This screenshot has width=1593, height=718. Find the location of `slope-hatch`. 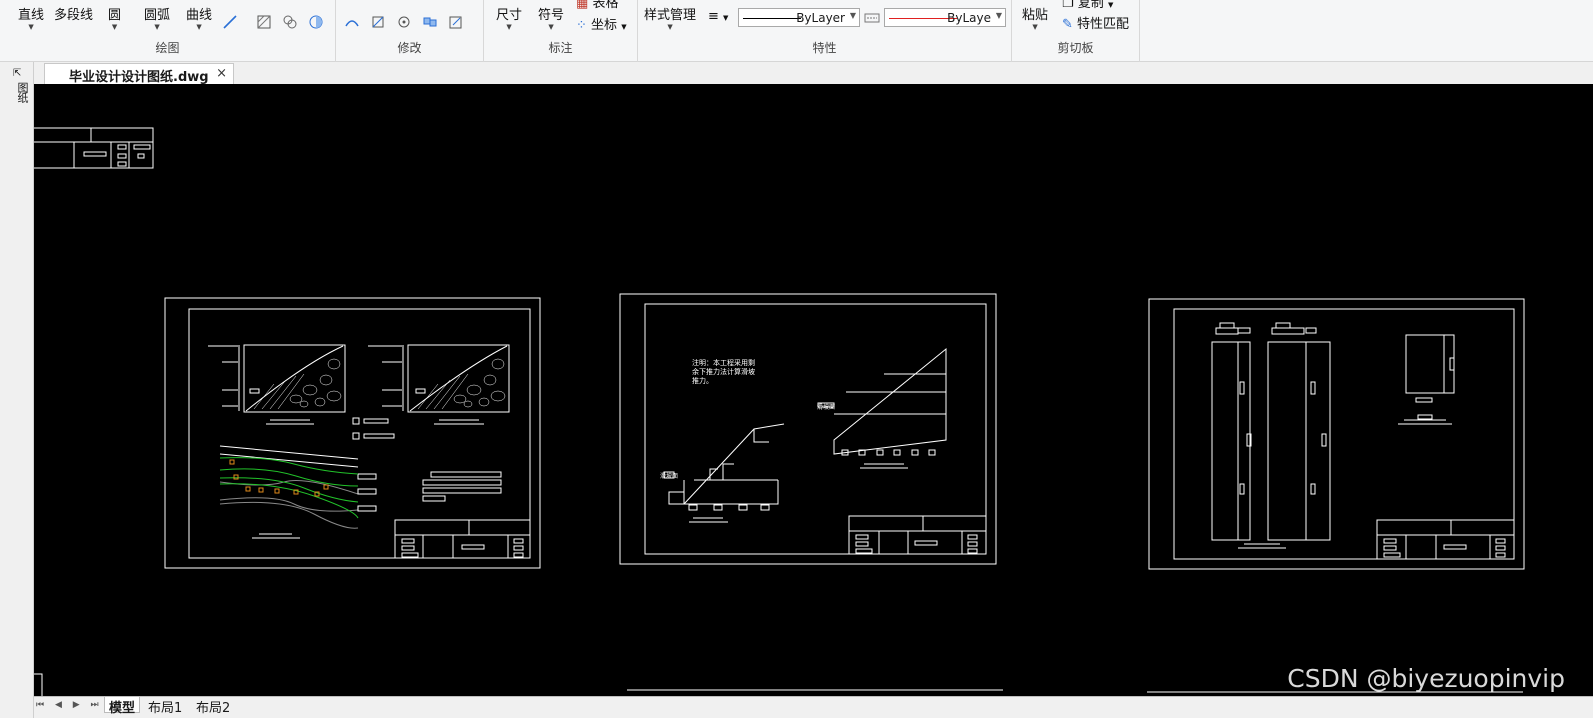

slope-hatch is located at coordinates (379, 384).